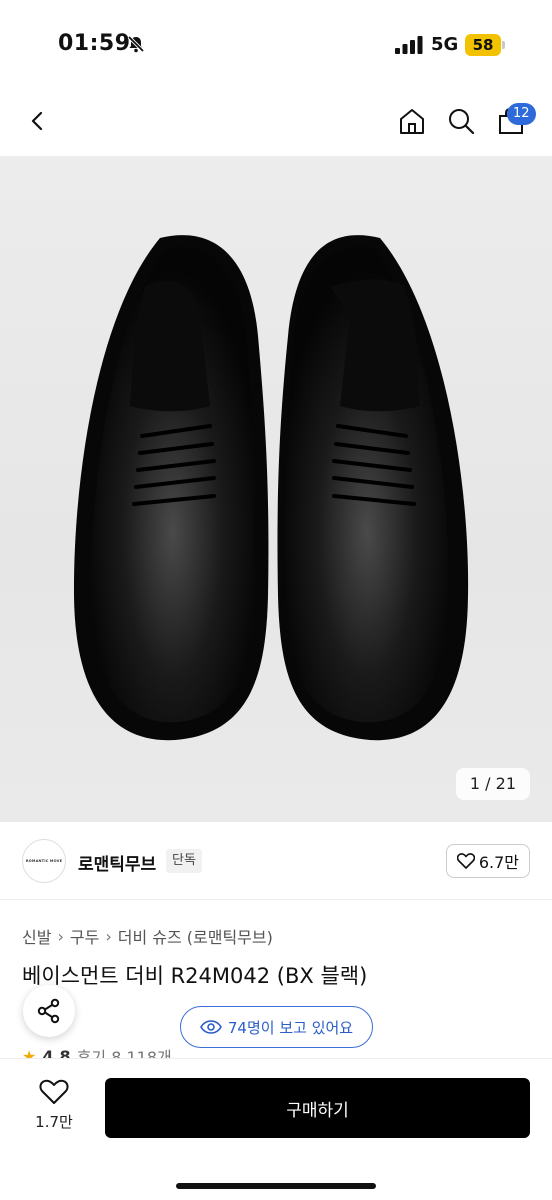 The image size is (552, 1200). What do you see at coordinates (498, 862) in the screenshot?
I see `brand-like-count: 6.7만` at bounding box center [498, 862].